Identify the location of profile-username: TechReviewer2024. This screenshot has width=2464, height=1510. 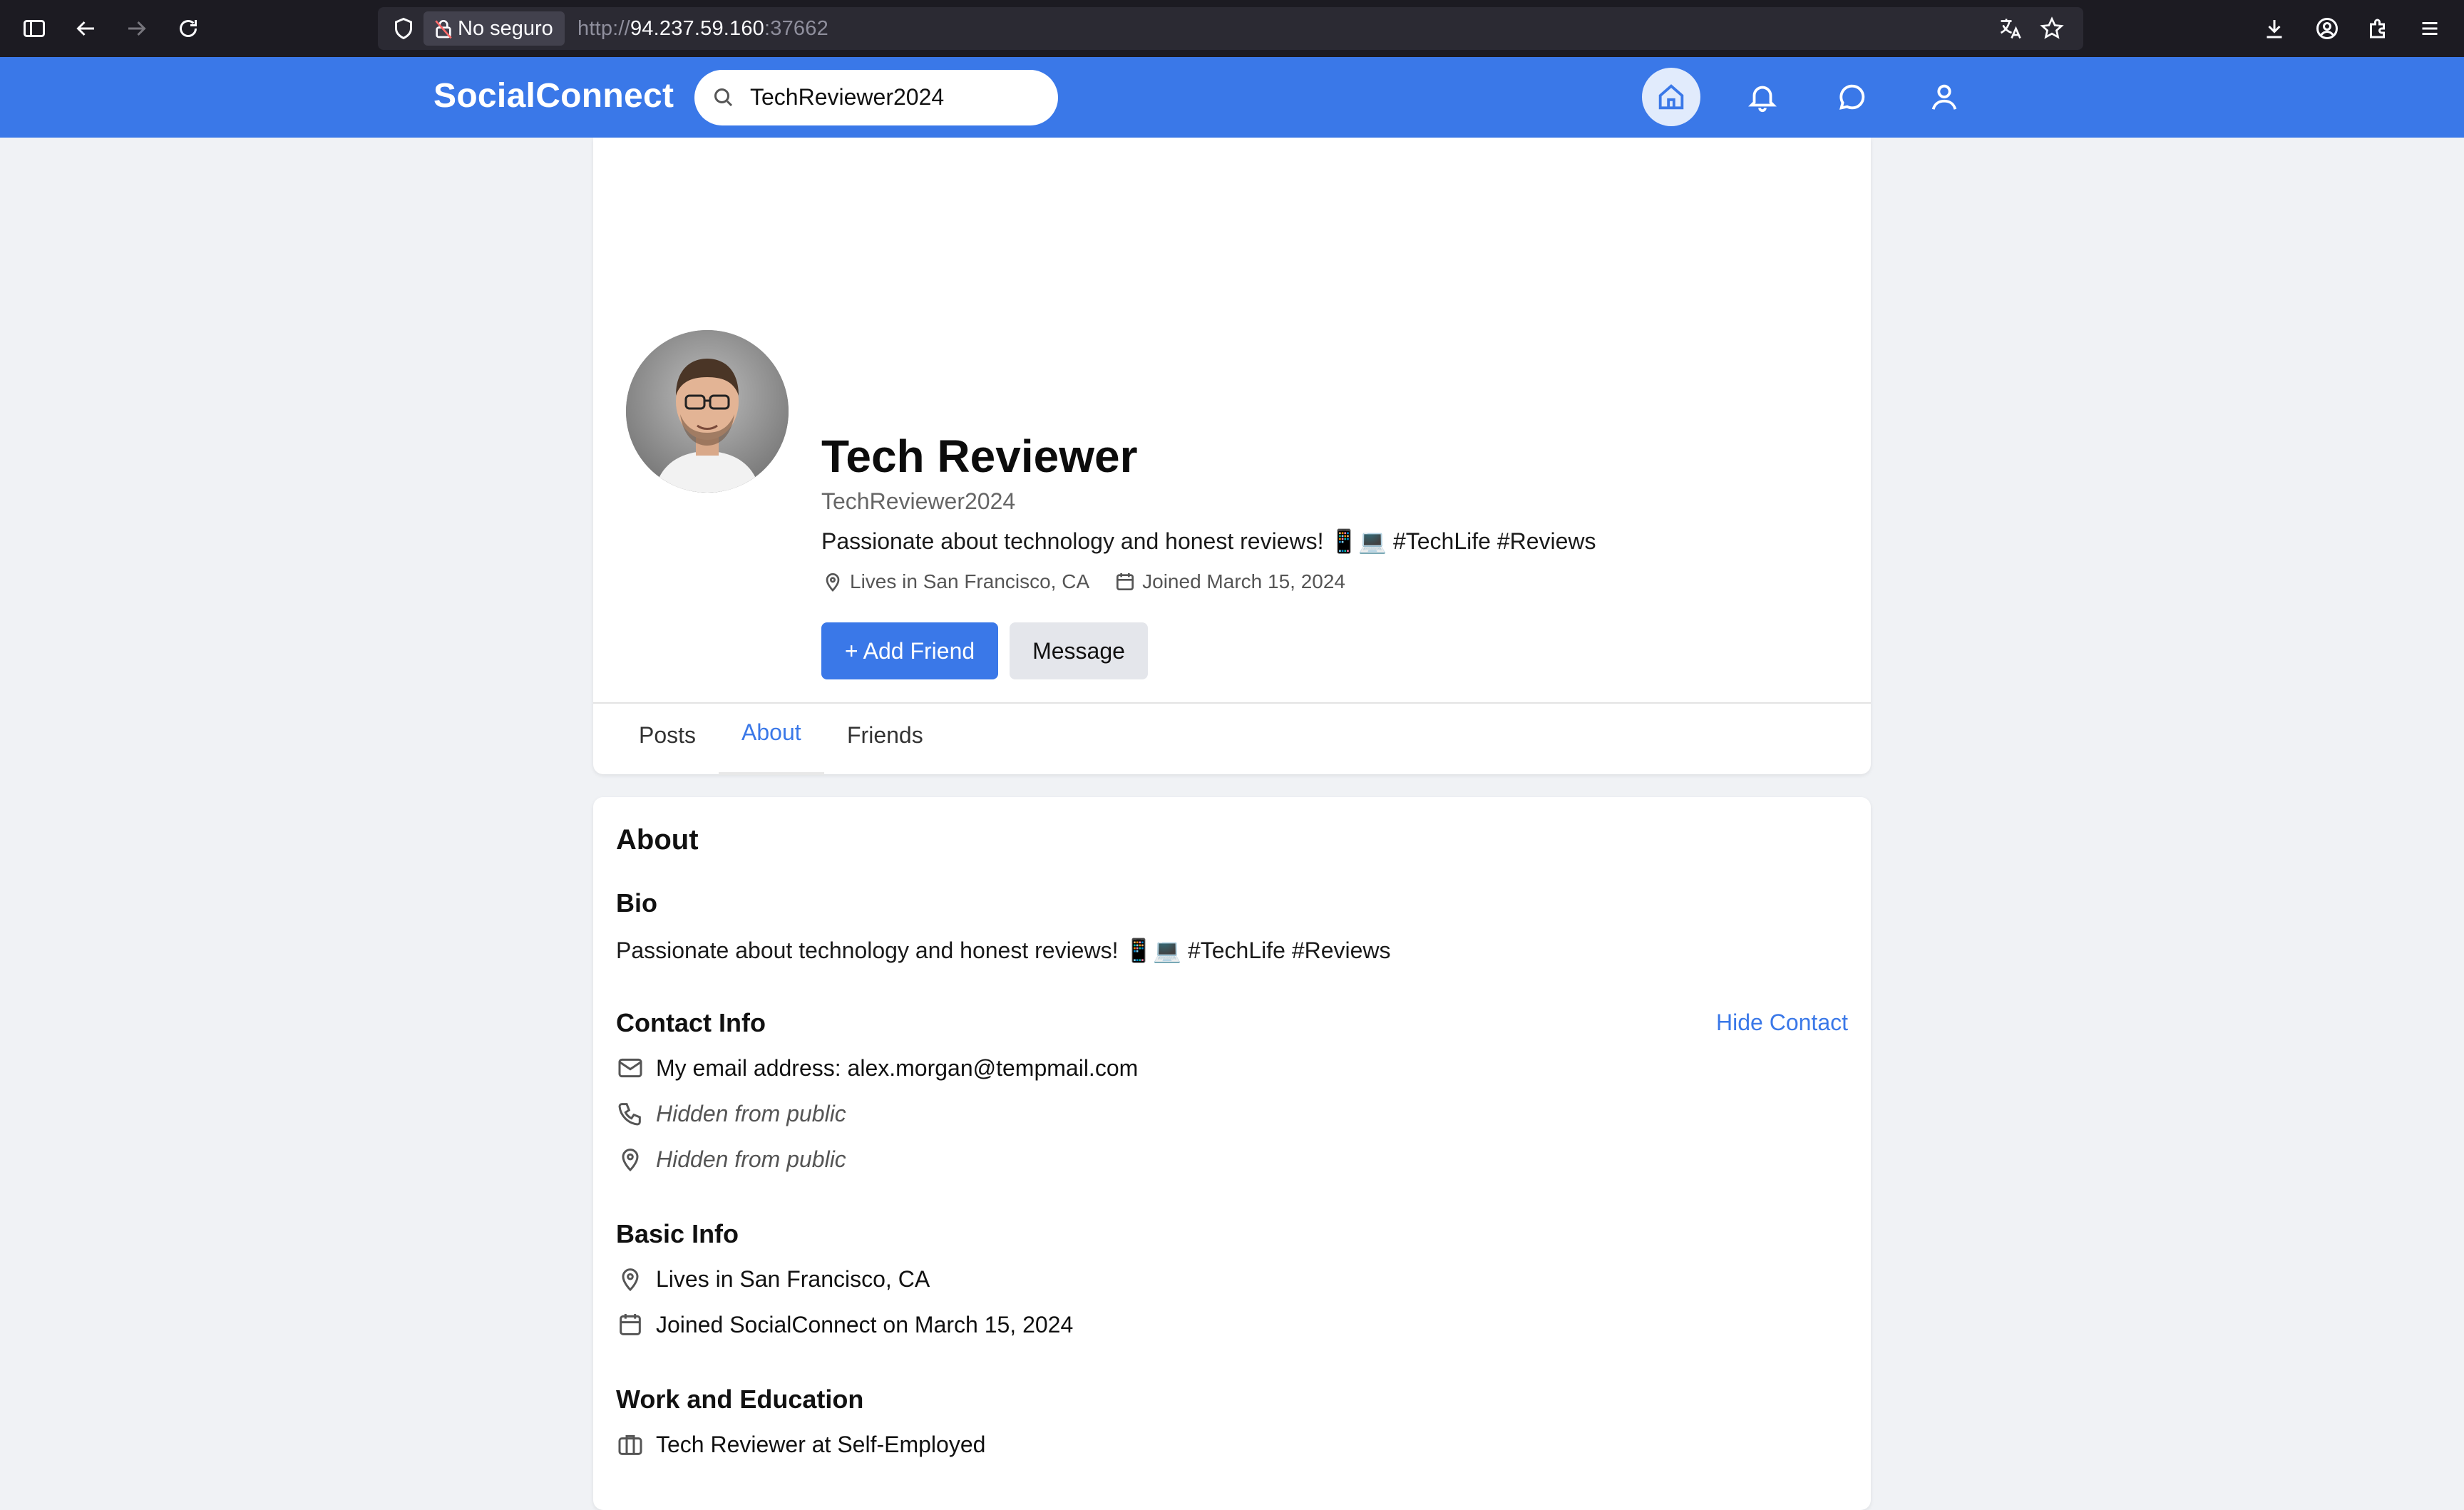
(918, 501).